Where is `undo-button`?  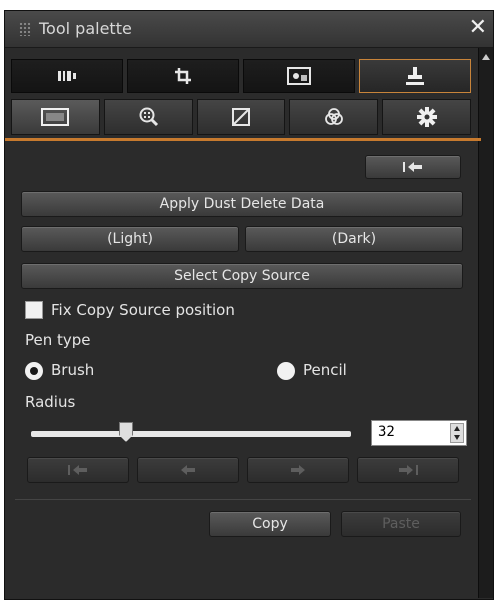 undo-button is located at coordinates (188, 470).